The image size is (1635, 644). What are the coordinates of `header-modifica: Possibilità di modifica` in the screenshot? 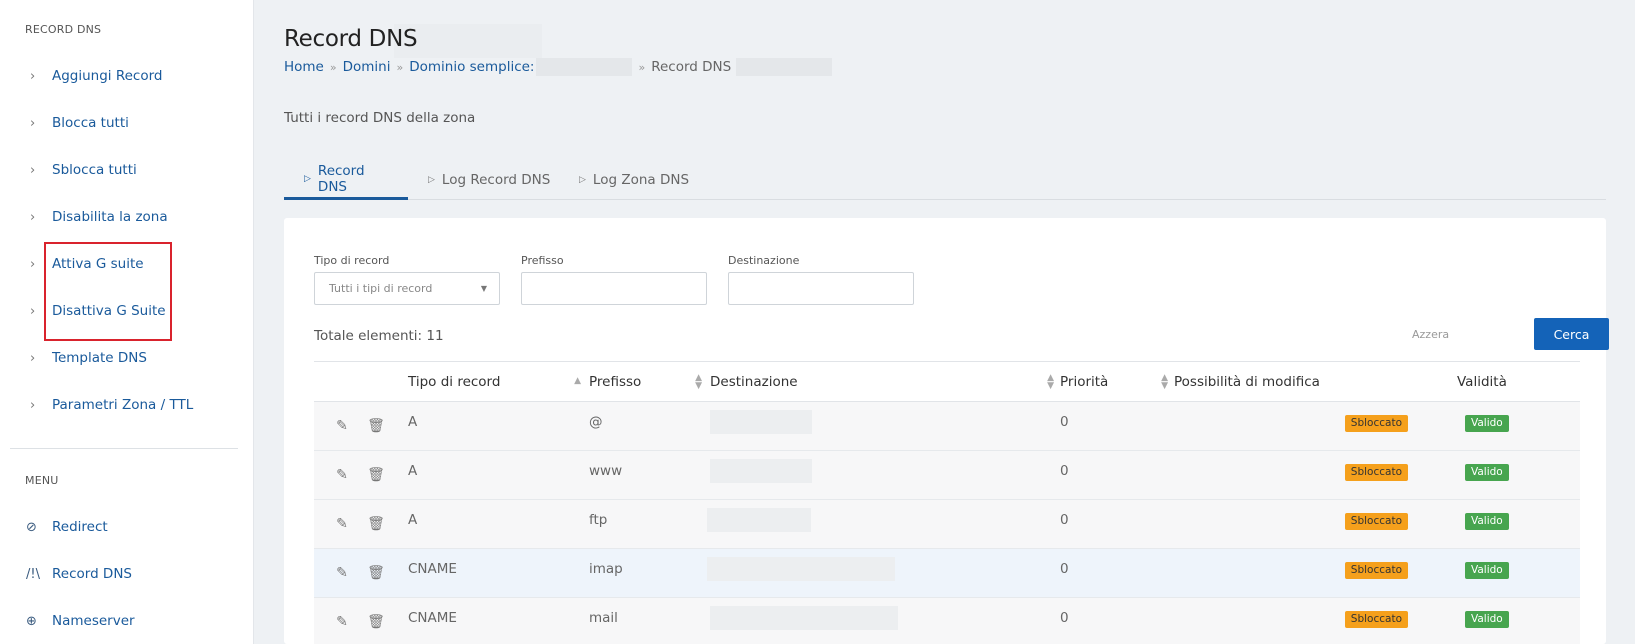 It's located at (1301, 381).